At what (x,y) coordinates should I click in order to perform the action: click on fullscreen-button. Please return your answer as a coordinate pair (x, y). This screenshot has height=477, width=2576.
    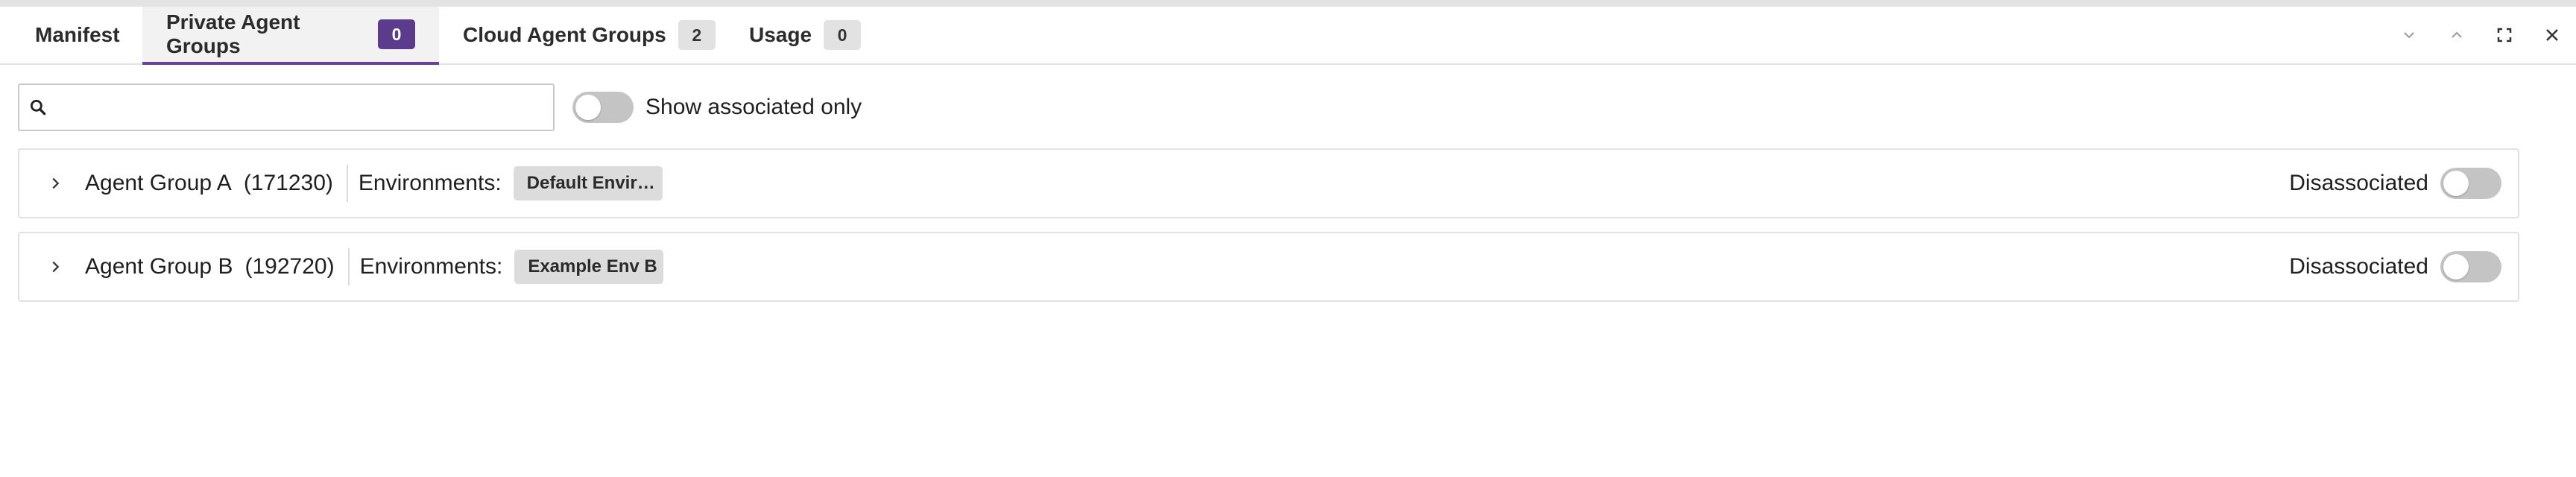
    Looking at the image, I should click on (2505, 35).